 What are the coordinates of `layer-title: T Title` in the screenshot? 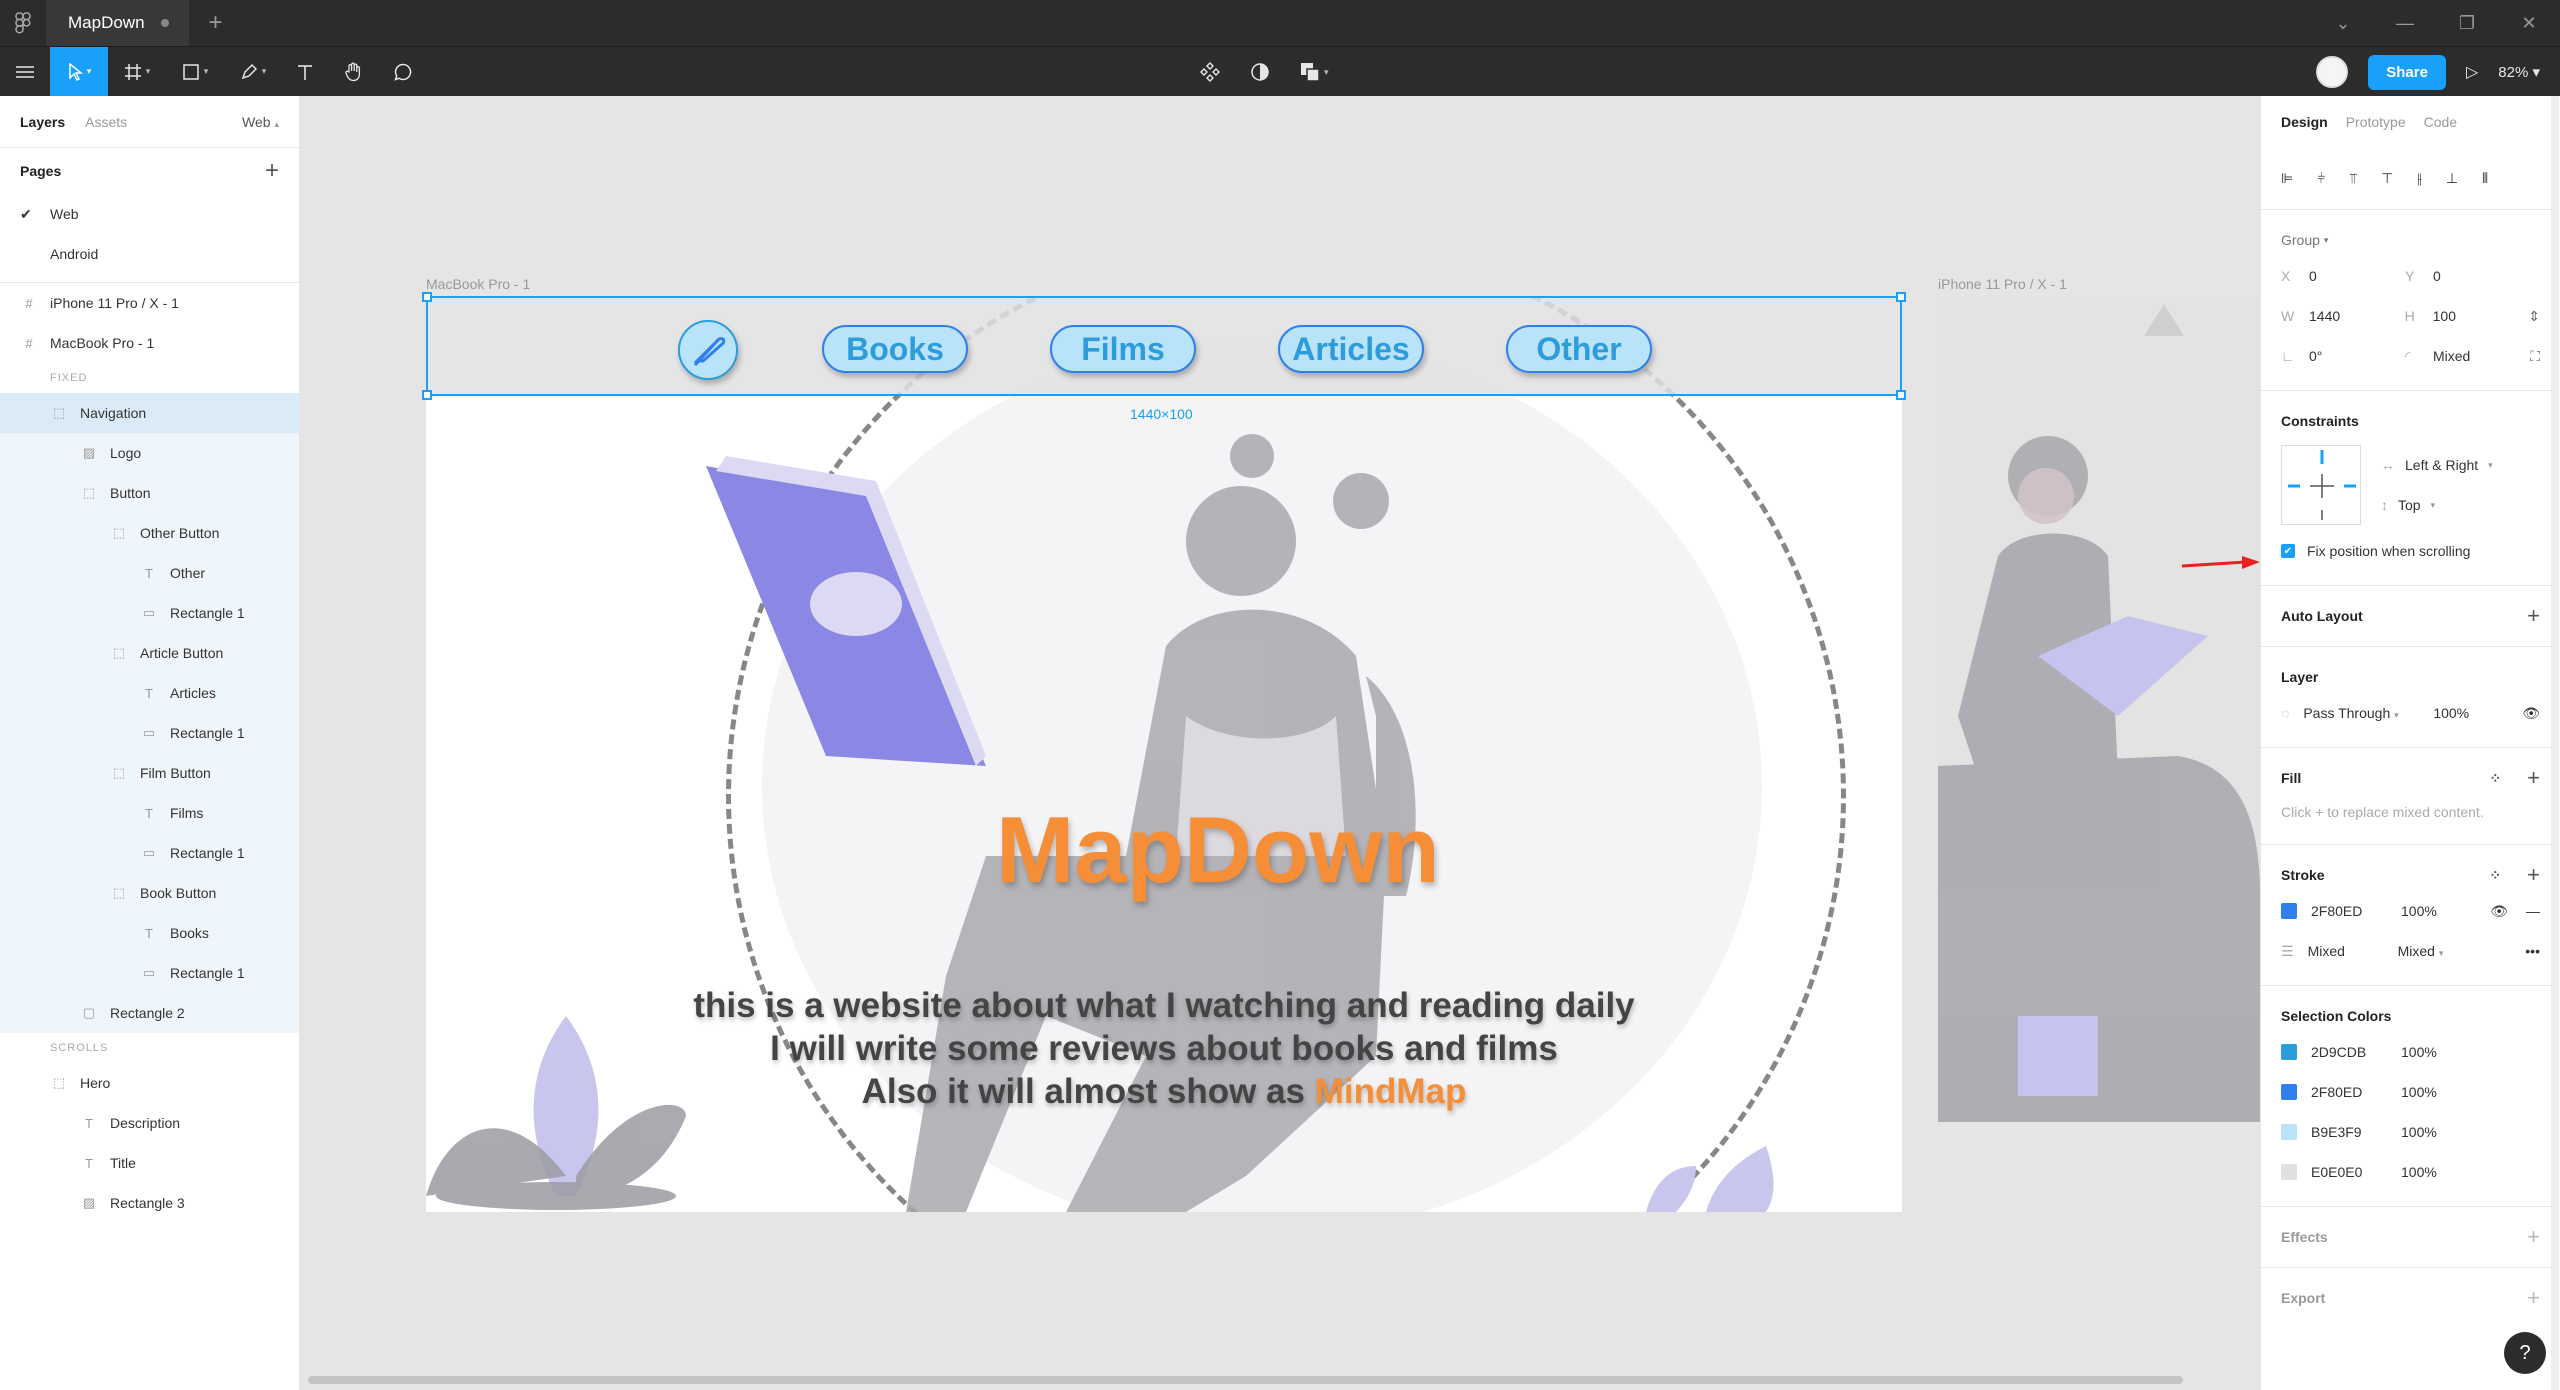 It's located at (149, 1163).